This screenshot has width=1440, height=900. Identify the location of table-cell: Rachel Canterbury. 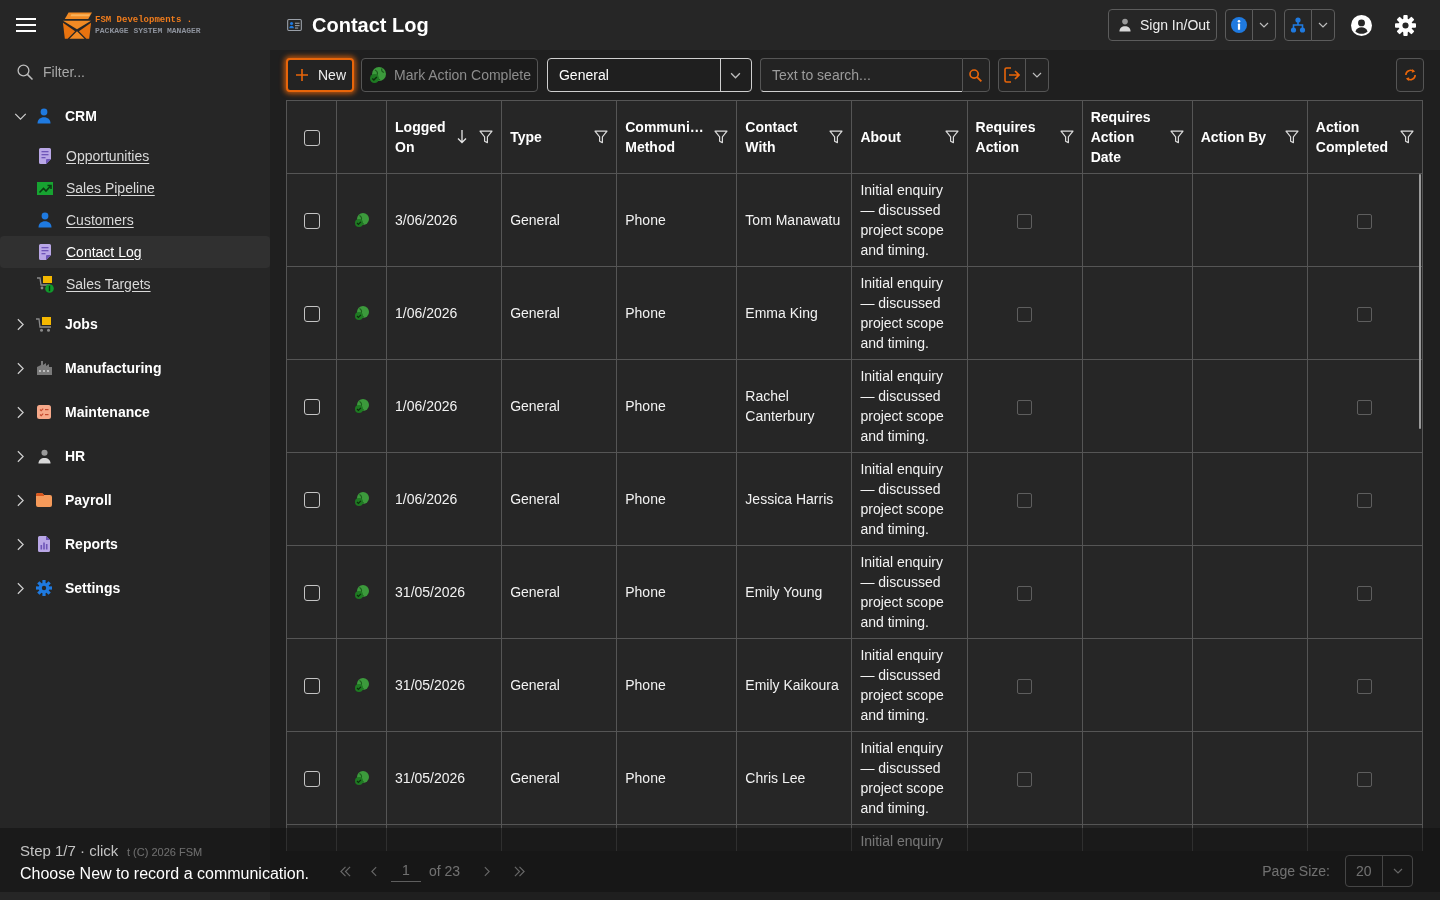
(794, 406).